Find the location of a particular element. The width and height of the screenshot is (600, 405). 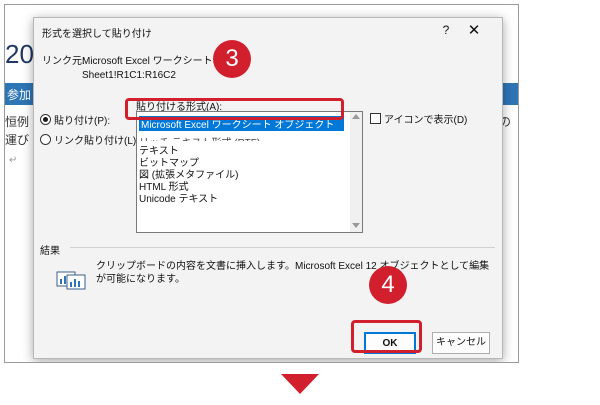

step-badge-3: 3 is located at coordinates (232, 59).